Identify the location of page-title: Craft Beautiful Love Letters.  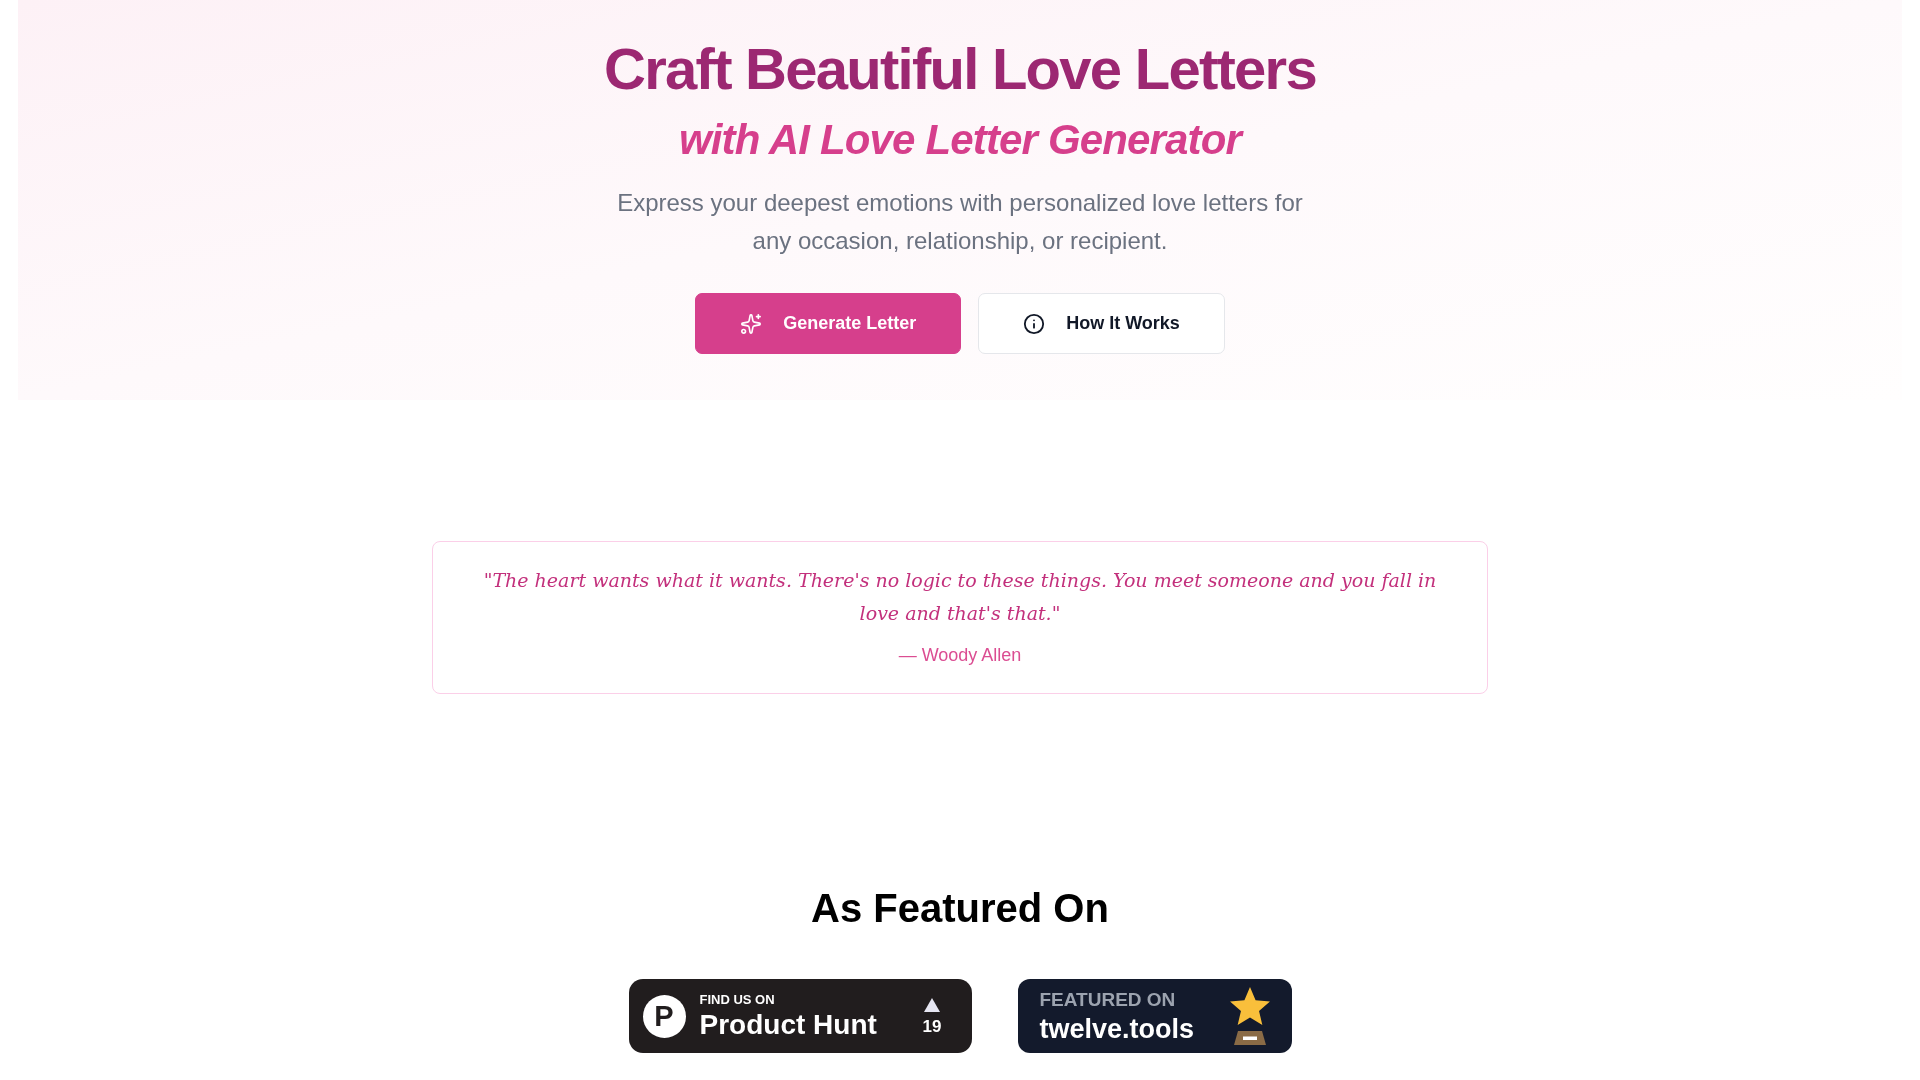
(960, 69).